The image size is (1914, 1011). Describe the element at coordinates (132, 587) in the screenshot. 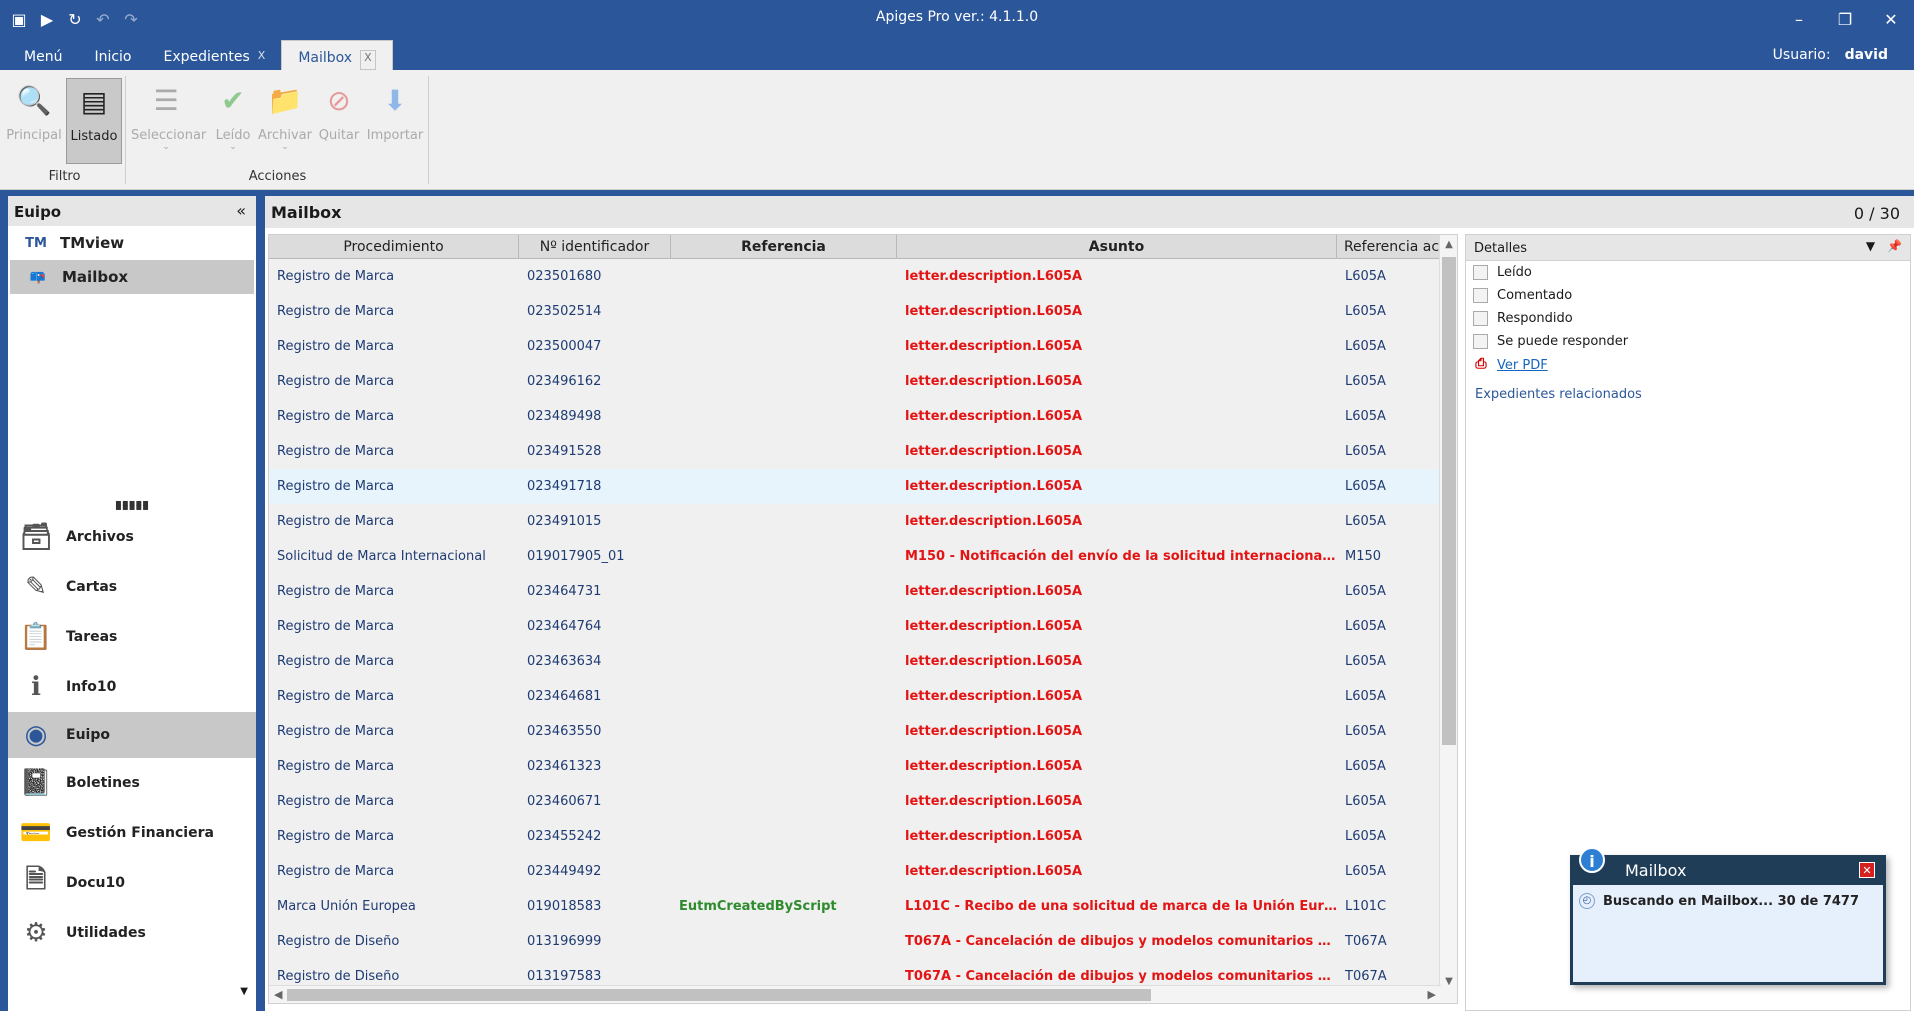

I see `nav-item-cartas: ✎ Cartas` at that location.